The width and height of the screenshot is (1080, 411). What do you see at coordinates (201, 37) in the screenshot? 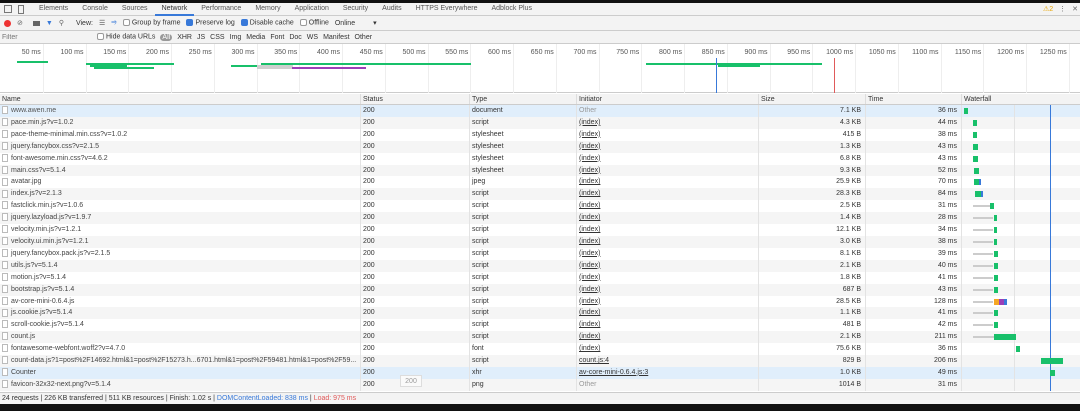
I see `filter-type-js: JS` at bounding box center [201, 37].